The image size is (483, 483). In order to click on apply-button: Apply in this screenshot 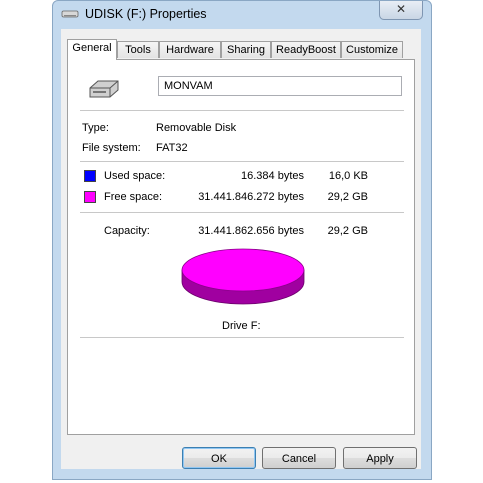, I will do `click(380, 458)`.